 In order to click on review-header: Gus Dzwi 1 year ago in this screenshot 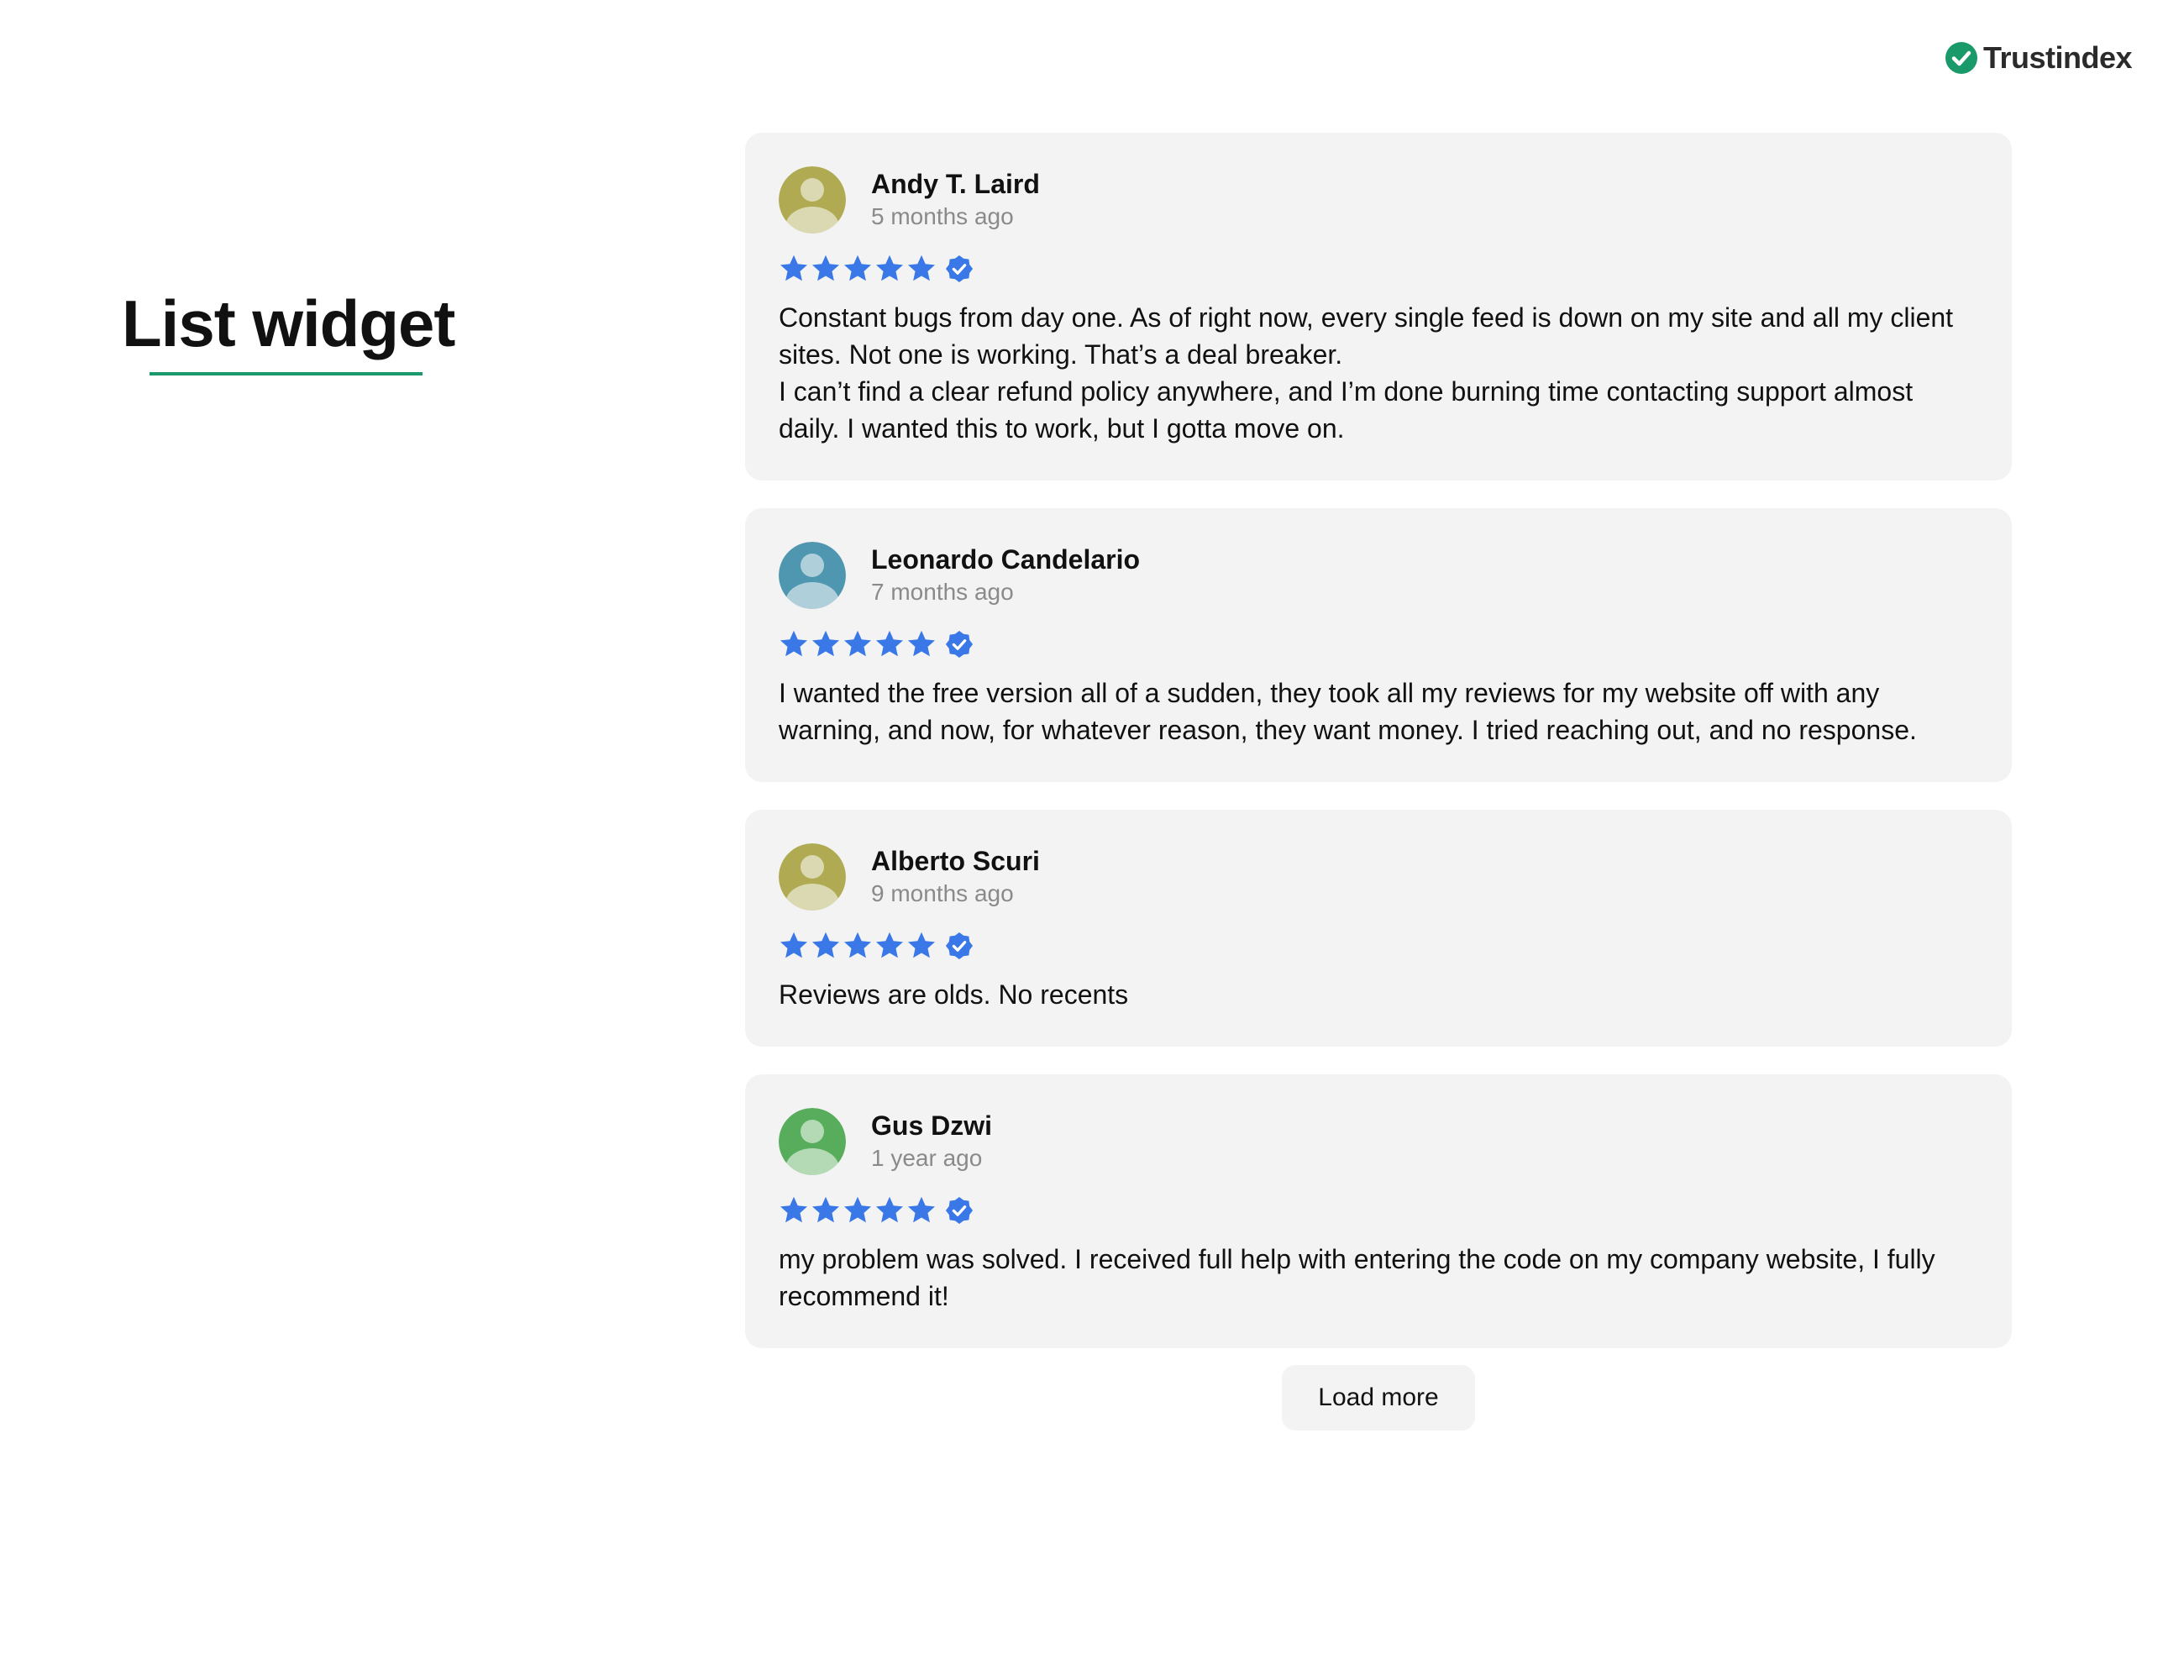, I will do `click(1378, 1141)`.